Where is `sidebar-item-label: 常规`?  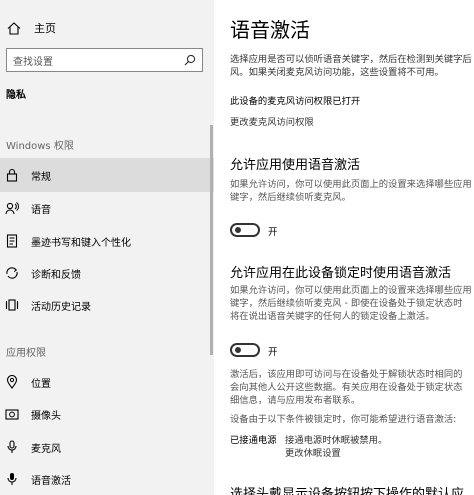
sidebar-item-label: 常规 is located at coordinates (41, 177).